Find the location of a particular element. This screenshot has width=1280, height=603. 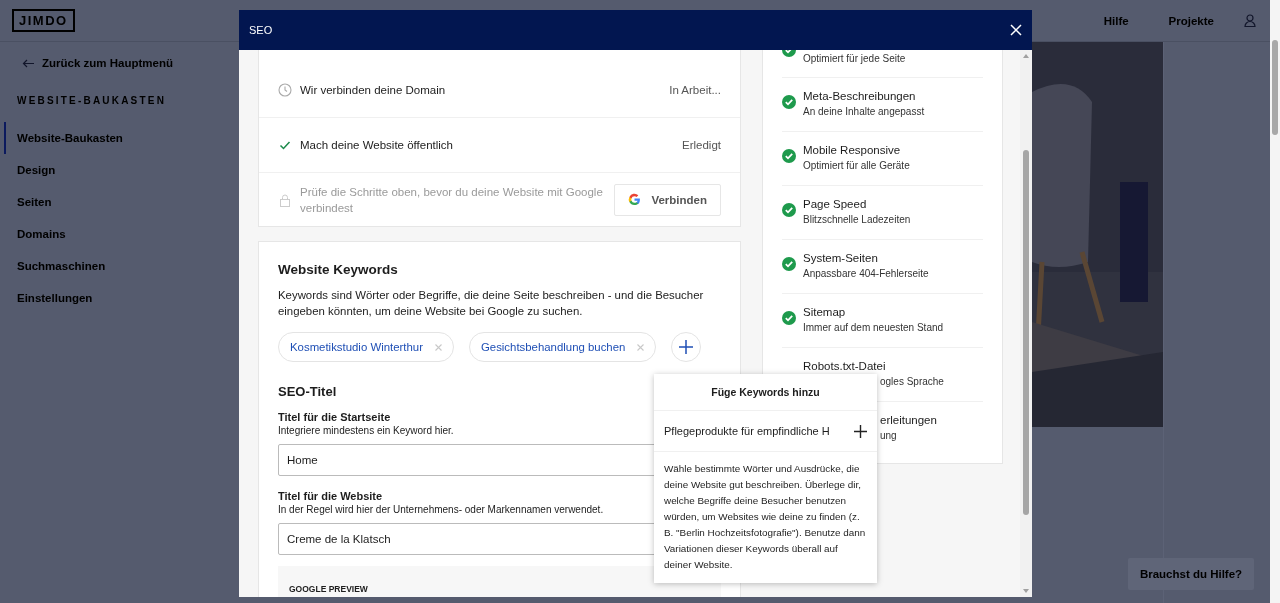

lock-icon is located at coordinates (285, 199).